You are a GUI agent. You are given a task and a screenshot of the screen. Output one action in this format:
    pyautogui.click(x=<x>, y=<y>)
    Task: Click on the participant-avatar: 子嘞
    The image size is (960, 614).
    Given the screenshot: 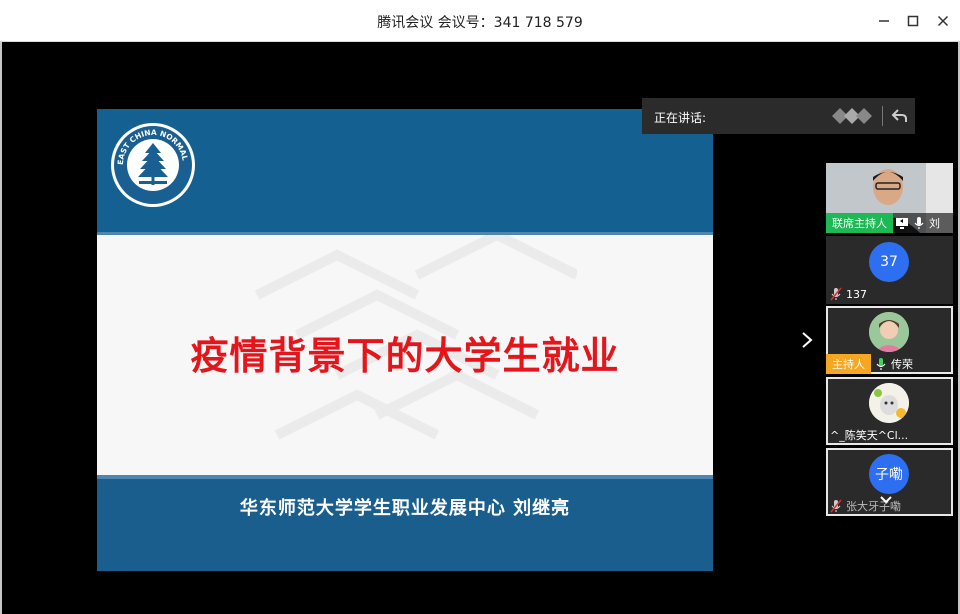 What is the action you would take?
    pyautogui.click(x=889, y=474)
    